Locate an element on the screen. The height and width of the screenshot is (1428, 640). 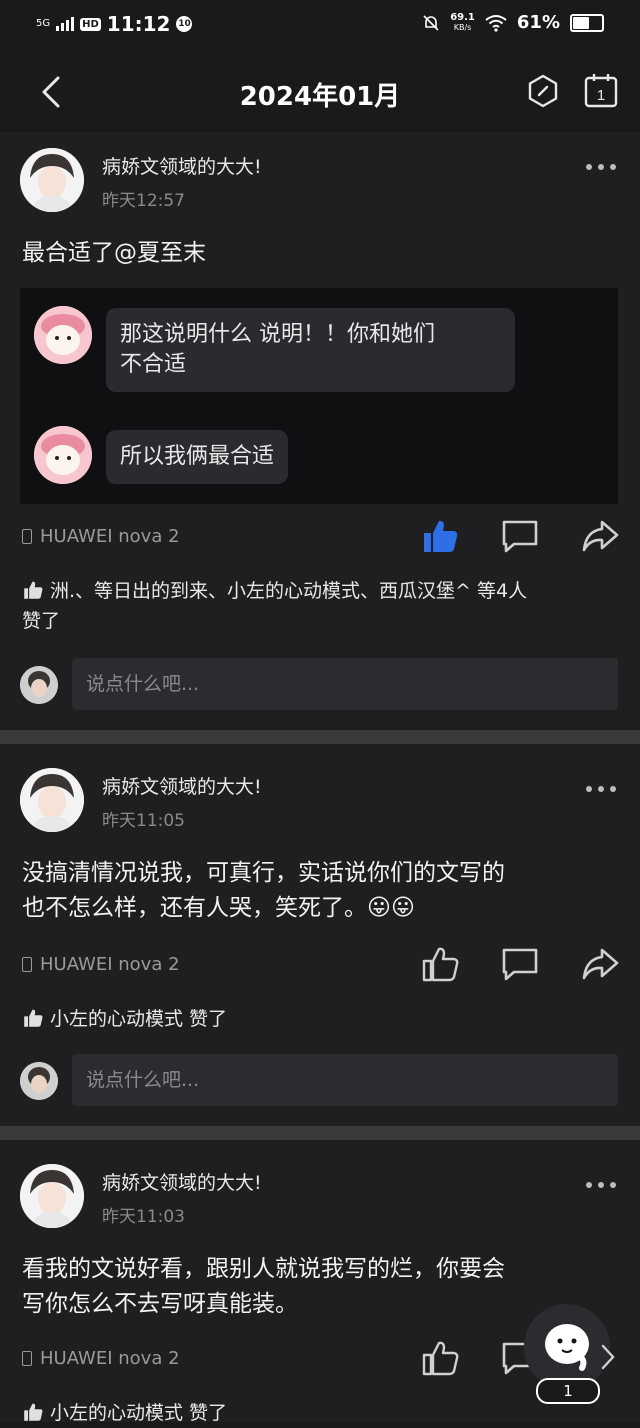
chevron-right-icon is located at coordinates (608, 1357).